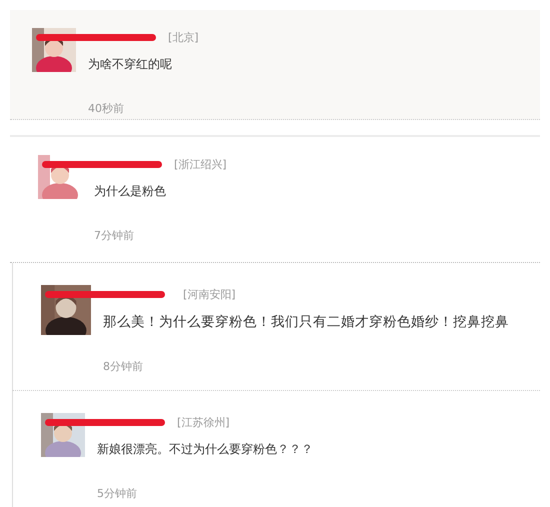 This screenshot has width=550, height=507. What do you see at coordinates (114, 235) in the screenshot?
I see `timestamp: 7分钟前` at bounding box center [114, 235].